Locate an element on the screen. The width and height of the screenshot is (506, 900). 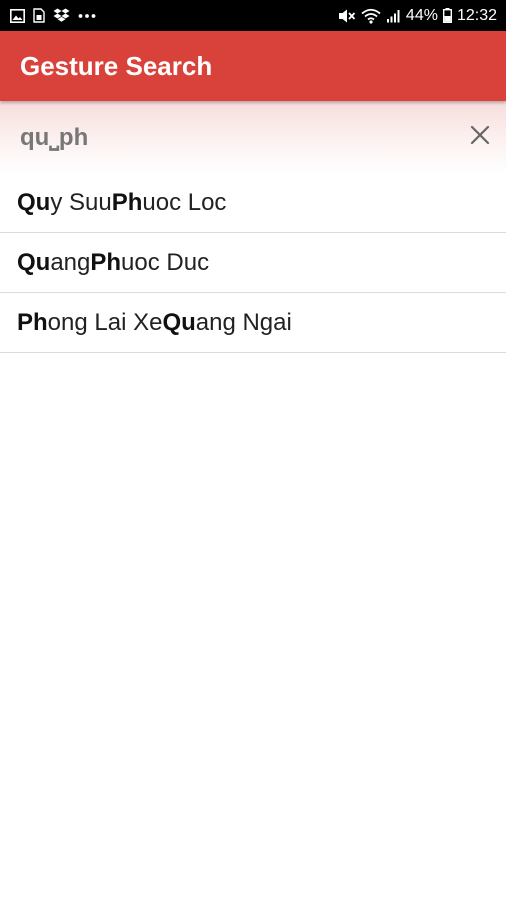
clear-search-button is located at coordinates (480, 135).